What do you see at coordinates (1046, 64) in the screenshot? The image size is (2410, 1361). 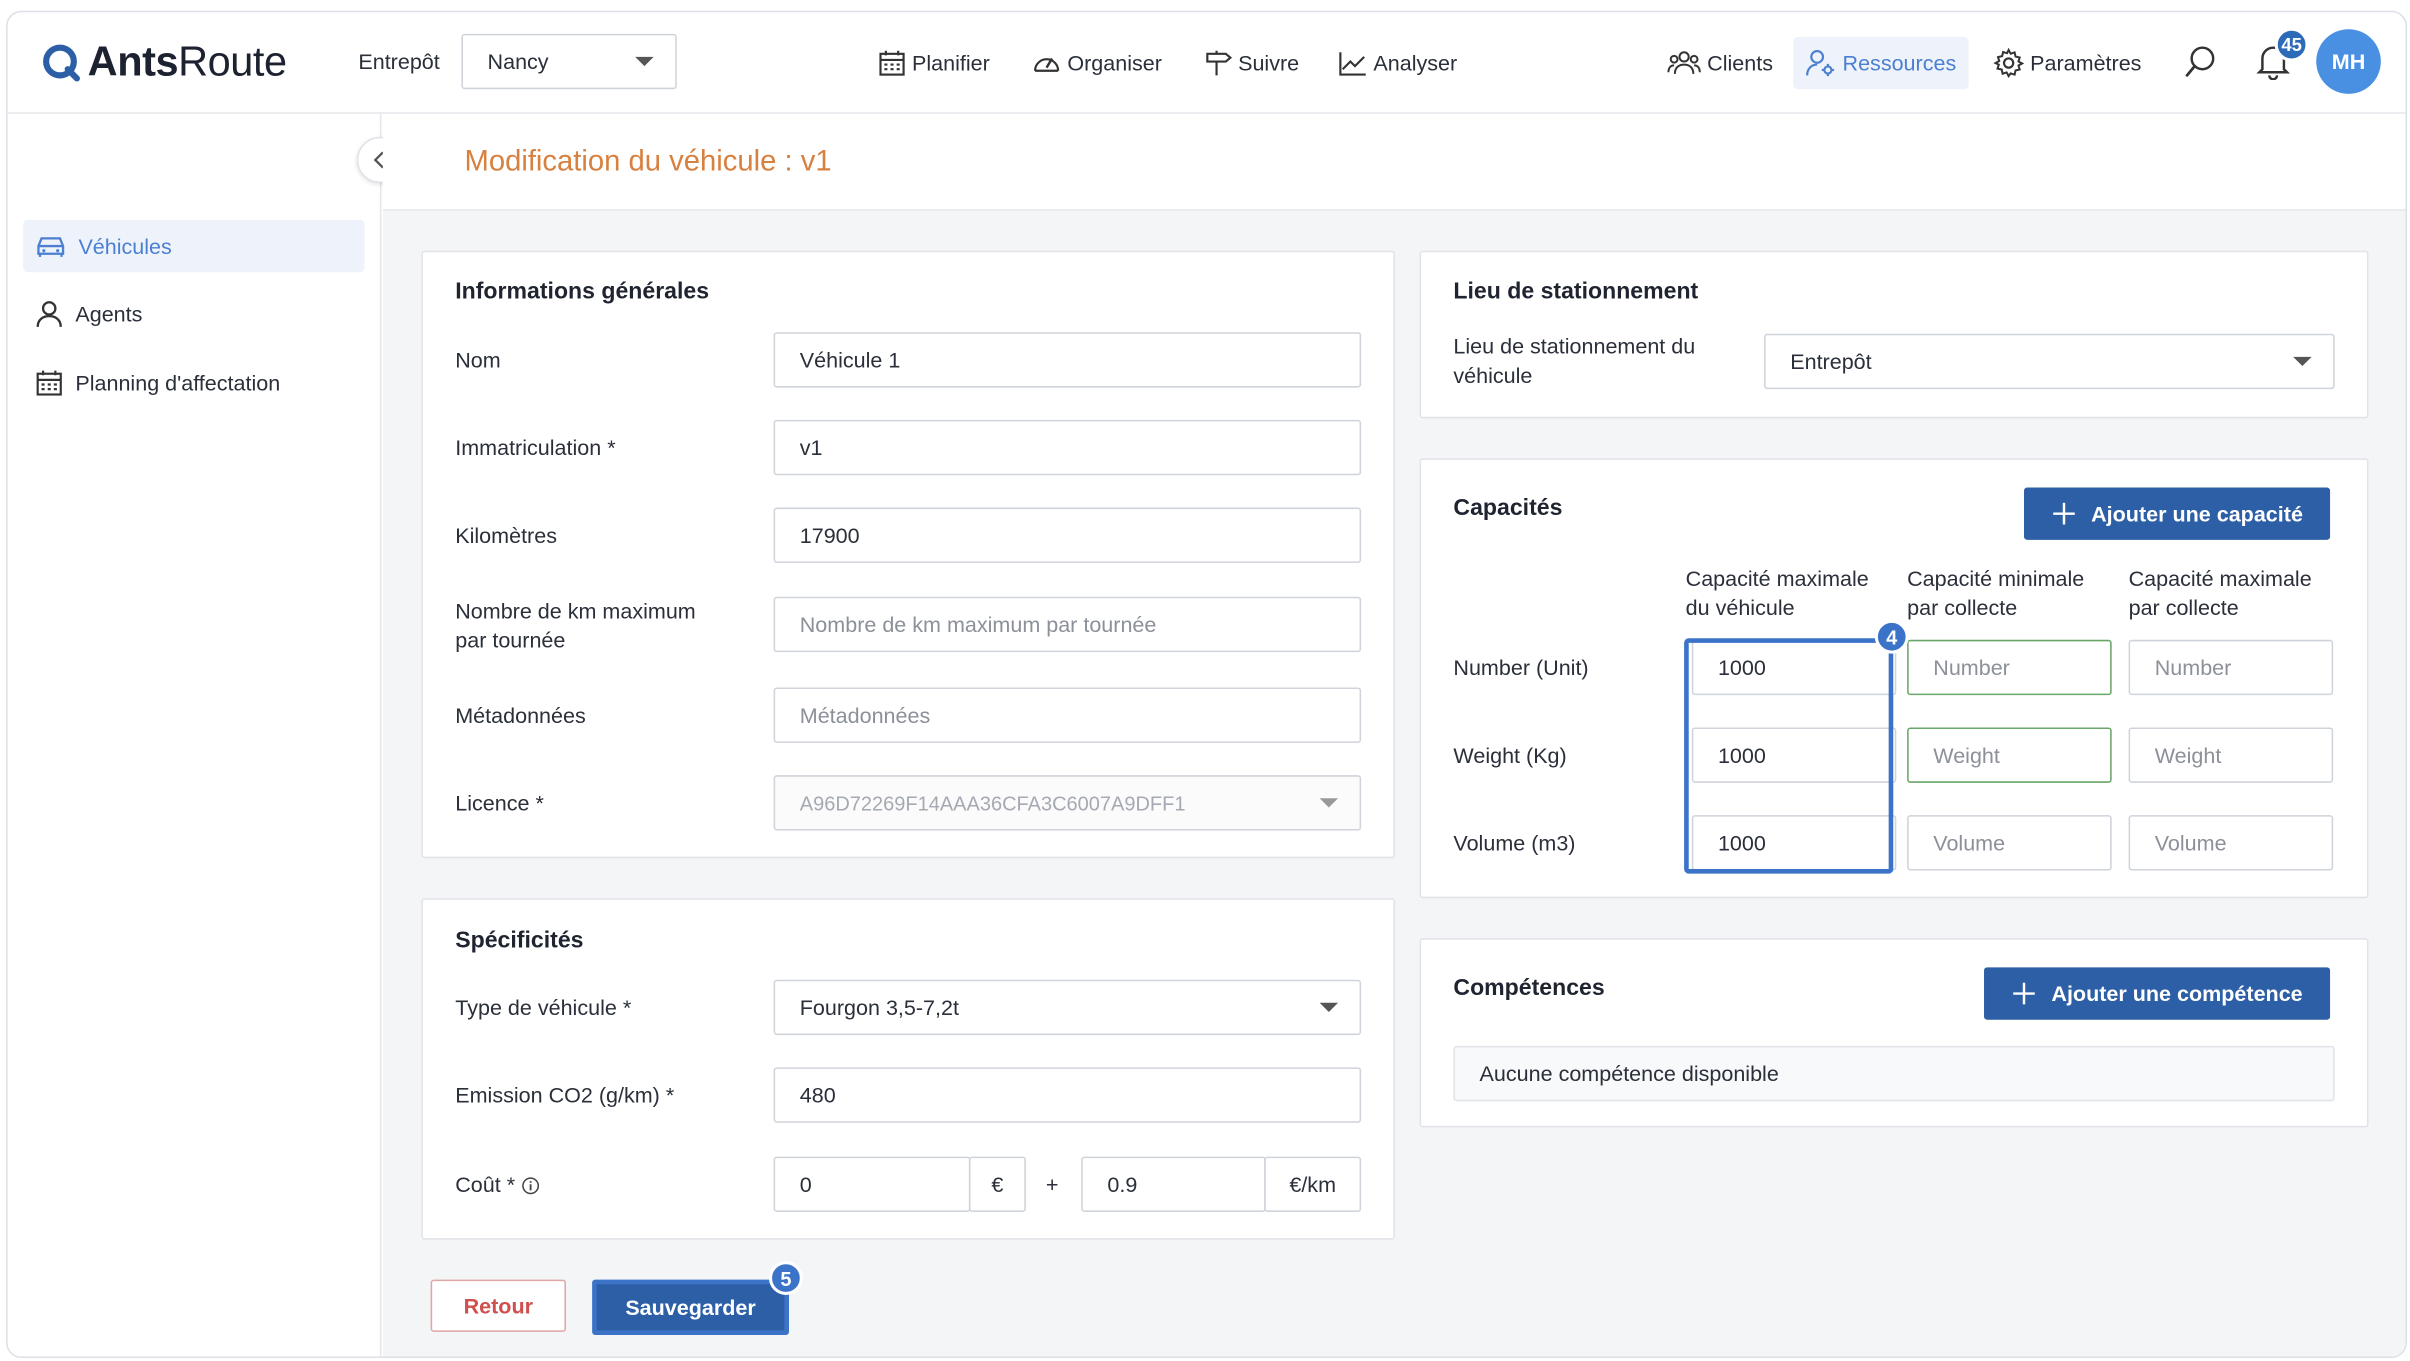 I see `gauge-icon` at bounding box center [1046, 64].